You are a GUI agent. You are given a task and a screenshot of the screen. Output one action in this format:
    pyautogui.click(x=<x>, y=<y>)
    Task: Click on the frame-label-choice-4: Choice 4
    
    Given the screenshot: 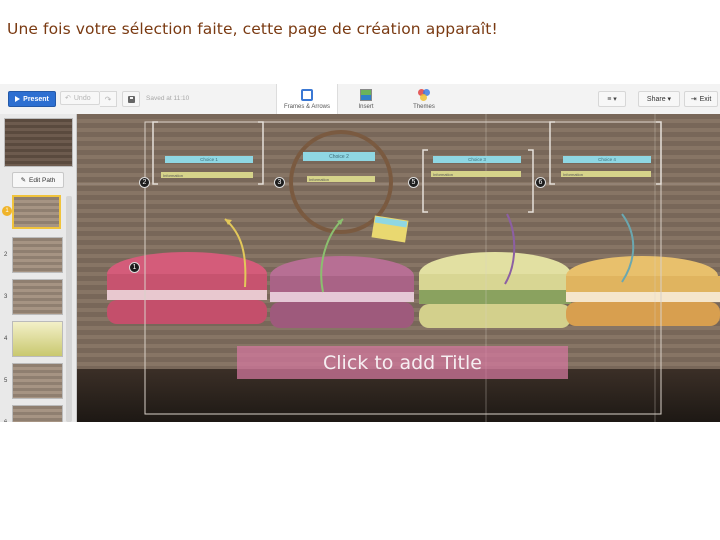 What is the action you would take?
    pyautogui.click(x=607, y=159)
    